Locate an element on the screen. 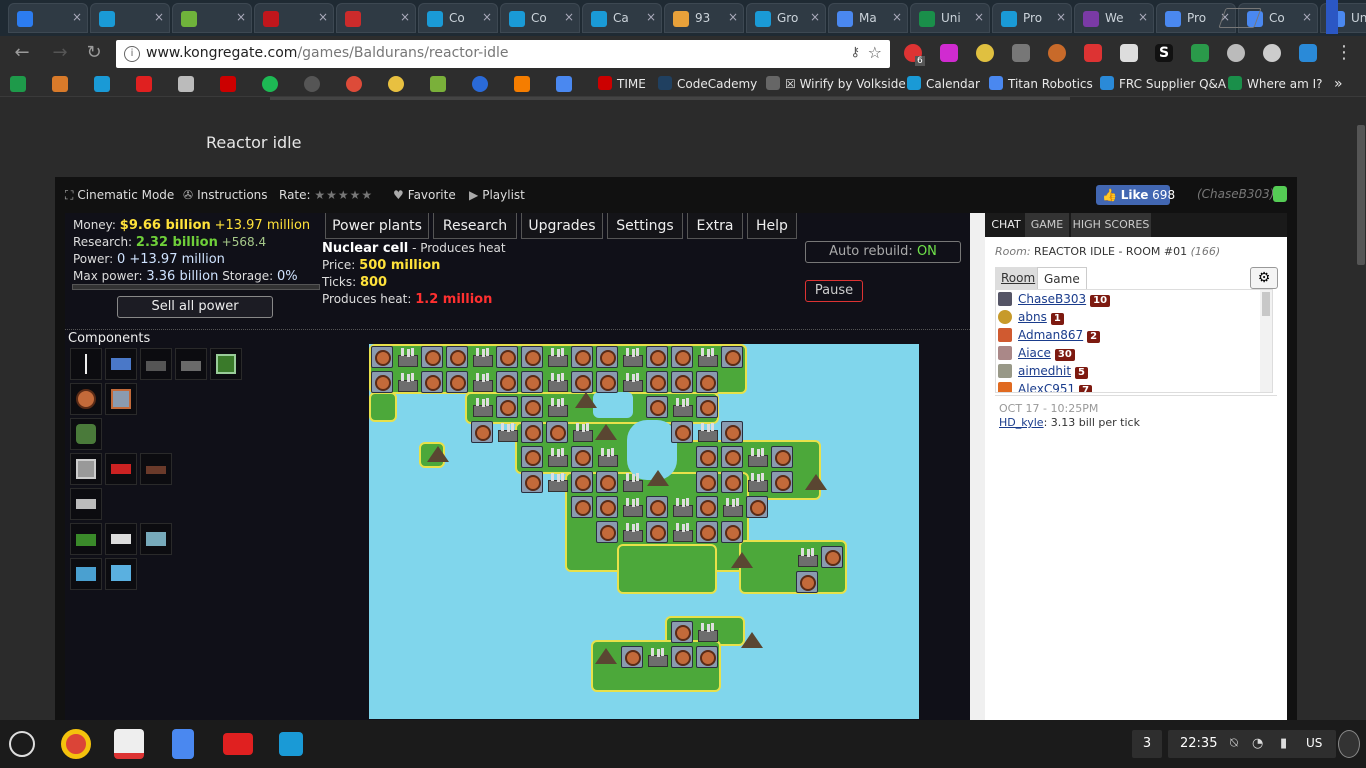 The width and height of the screenshot is (1366, 768). user-entry: aimedhit 5 is located at coordinates (1043, 373).